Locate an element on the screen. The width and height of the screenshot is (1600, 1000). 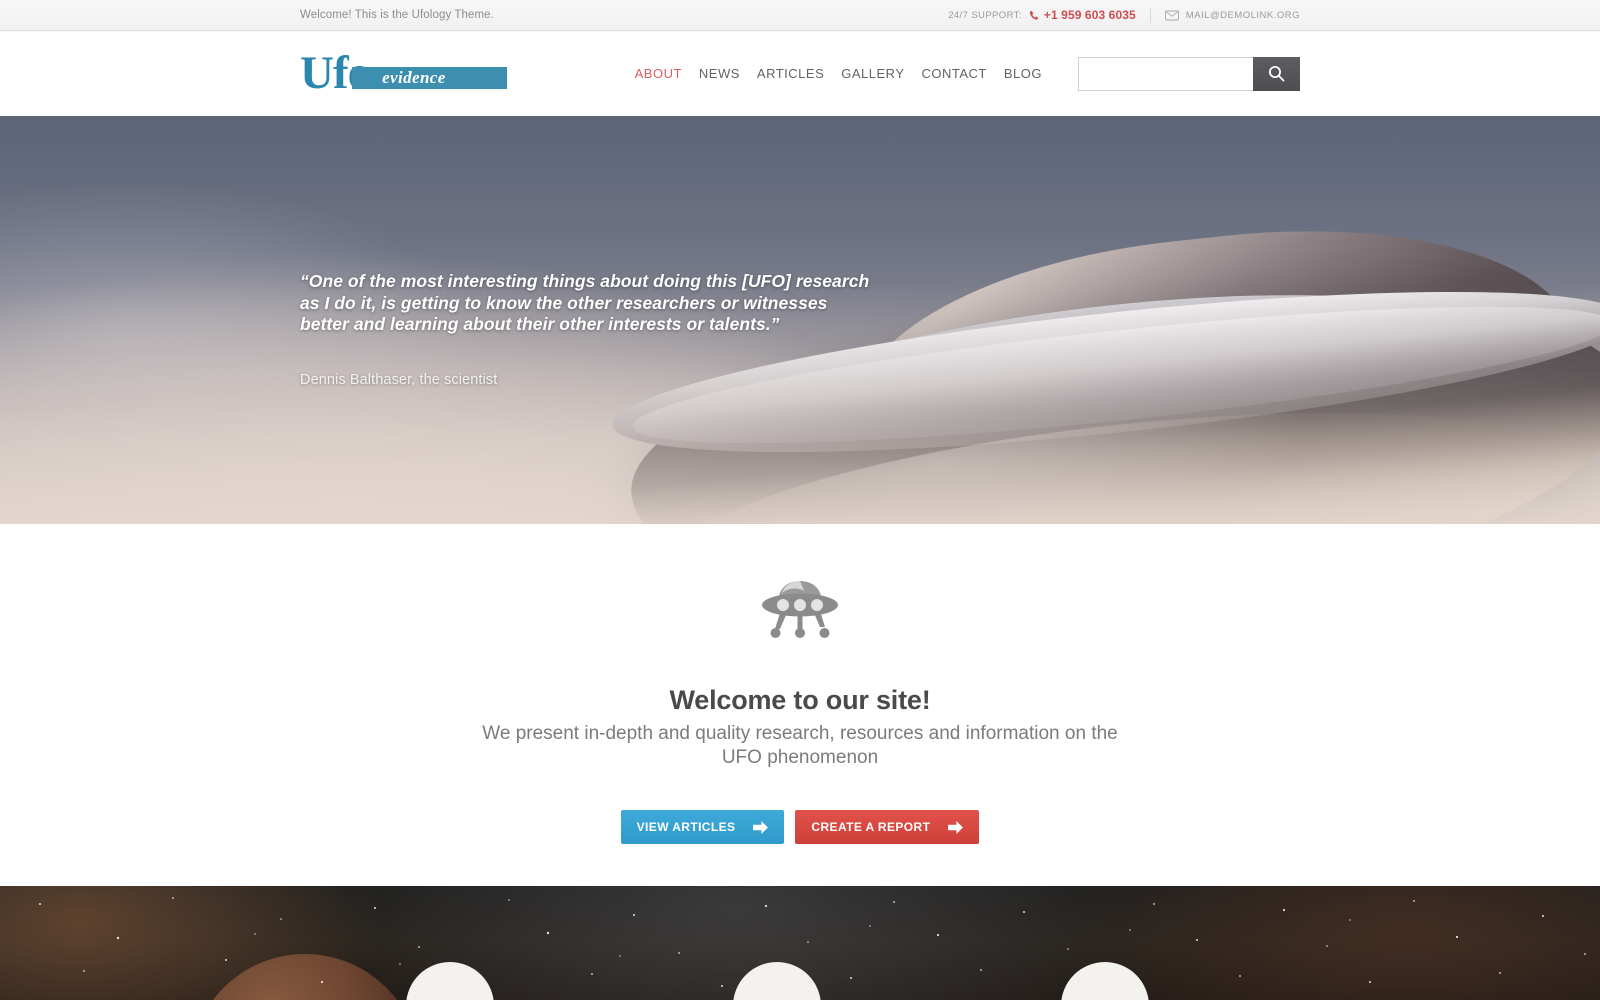
search-form is located at coordinates (1189, 73).